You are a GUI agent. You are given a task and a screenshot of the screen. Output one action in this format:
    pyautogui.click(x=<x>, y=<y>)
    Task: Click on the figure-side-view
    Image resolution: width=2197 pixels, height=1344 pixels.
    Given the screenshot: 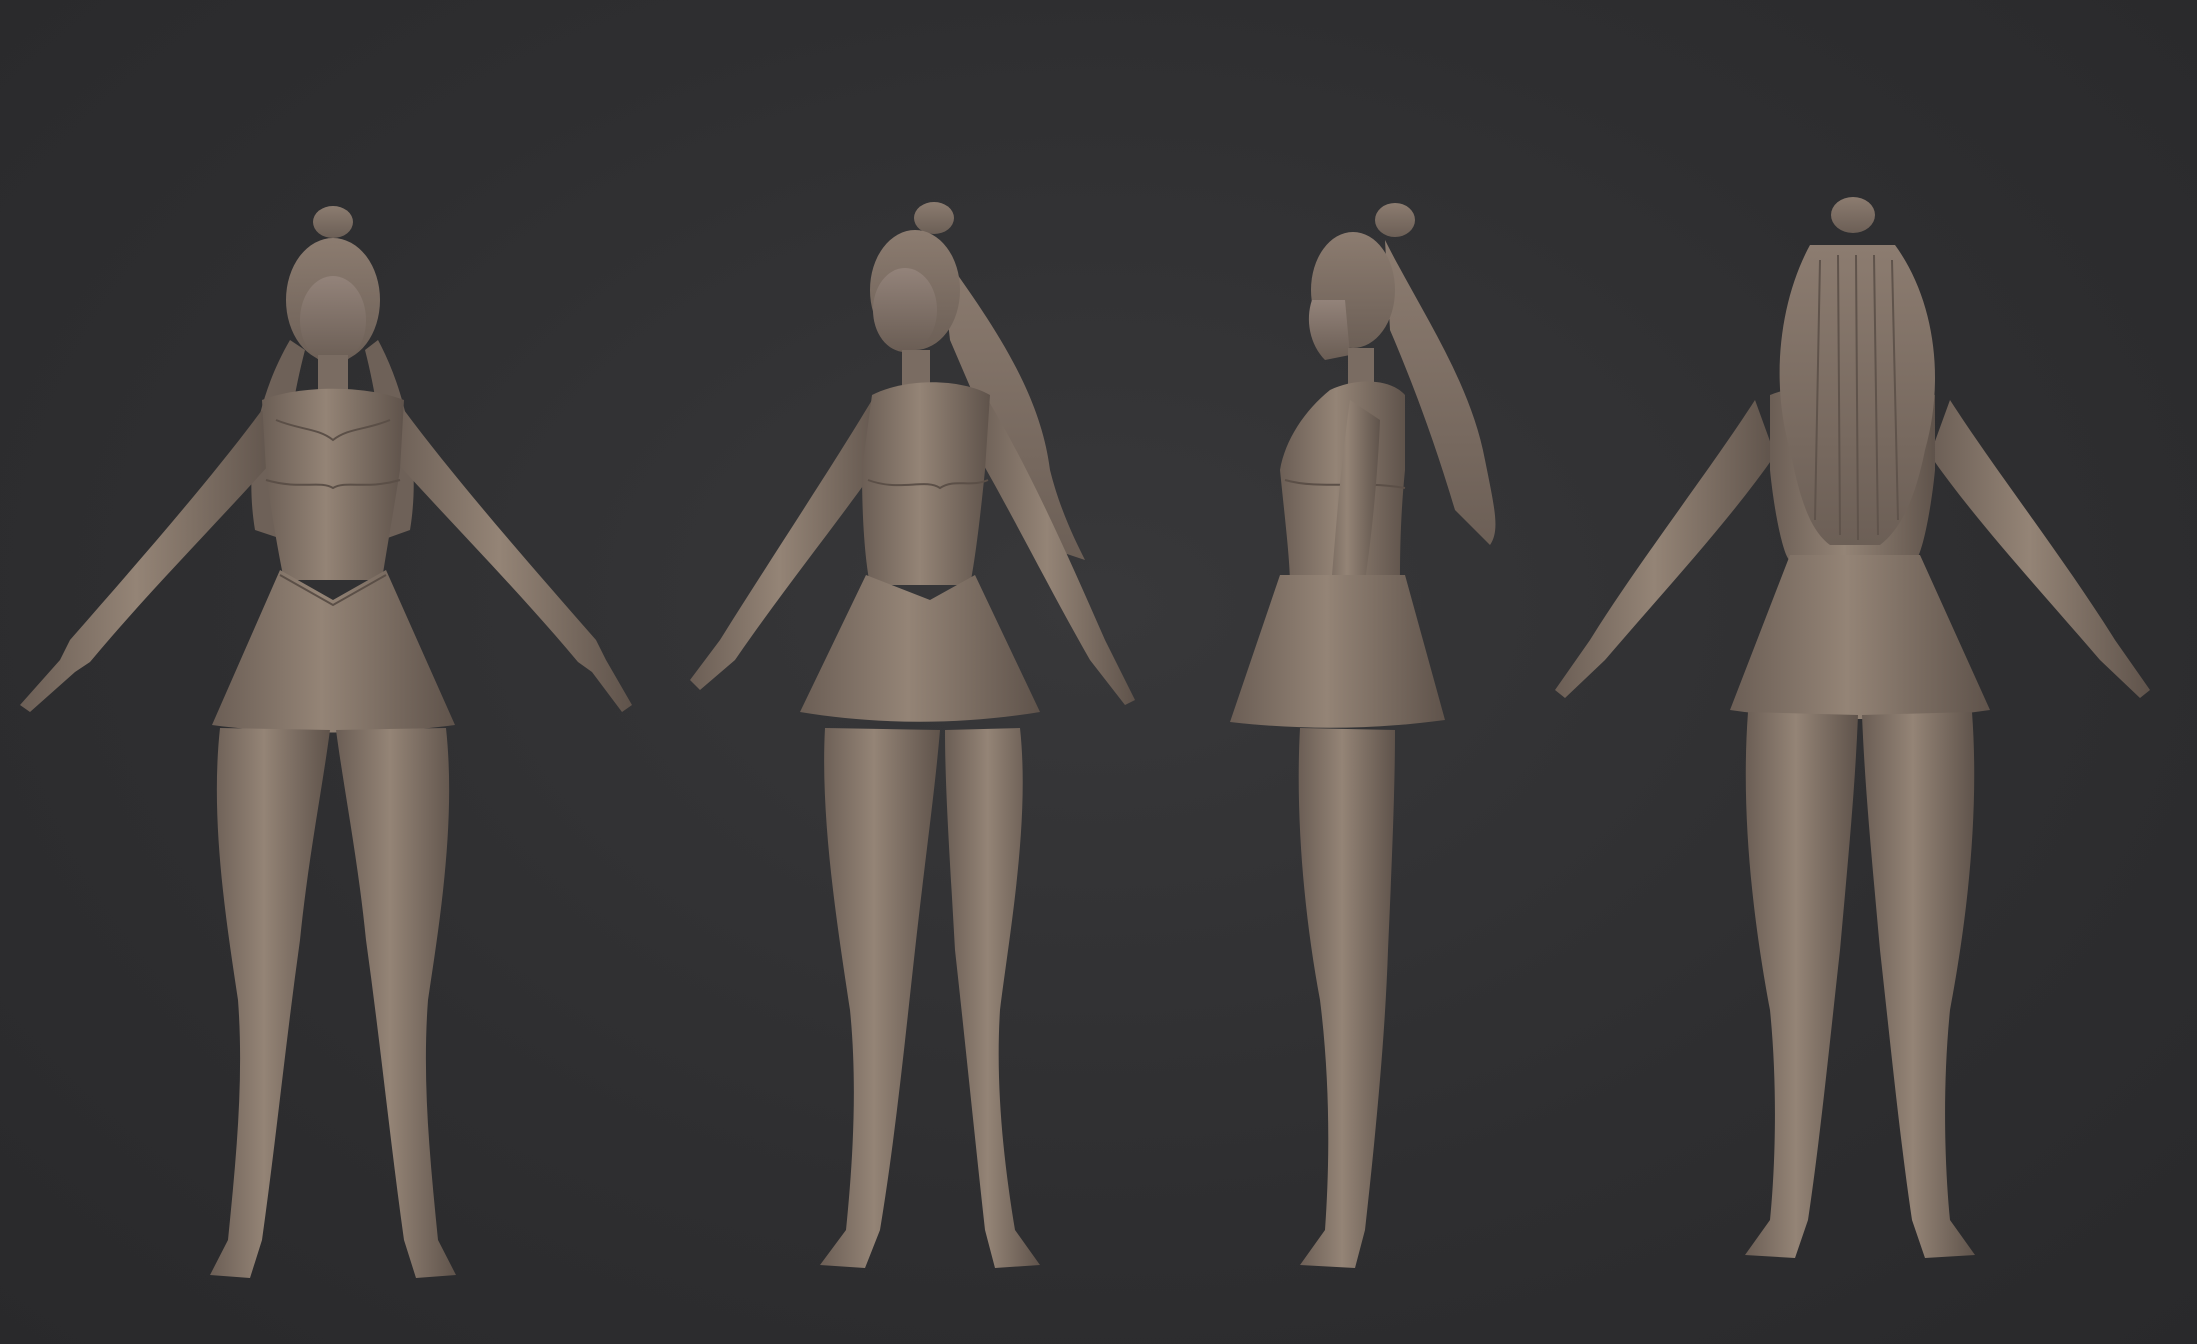 What is the action you would take?
    pyautogui.click(x=1363, y=735)
    